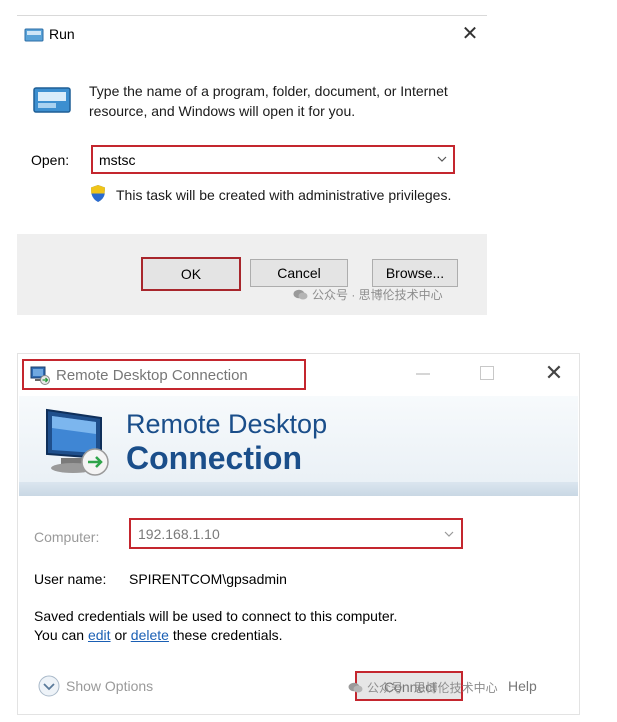  I want to click on uac-shield-icon, so click(98, 193).